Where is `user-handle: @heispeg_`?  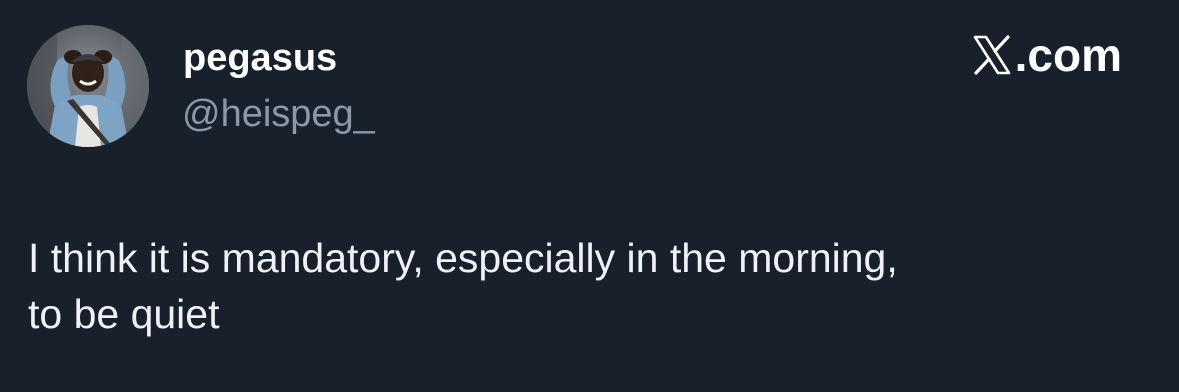 user-handle: @heispeg_ is located at coordinates (278, 114).